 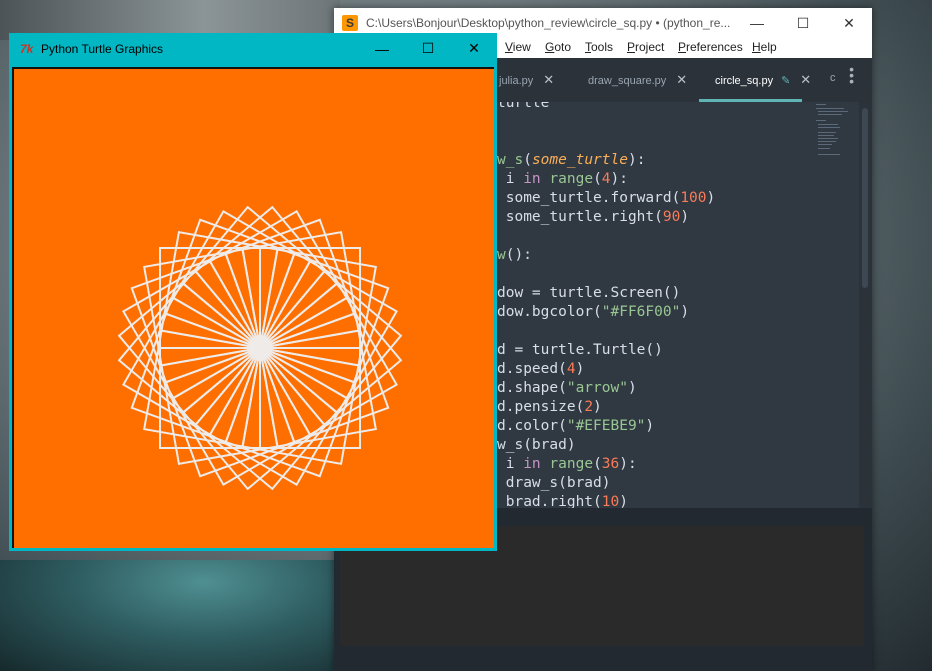 I want to click on code-line: i in range(36):, so click(x=567, y=464).